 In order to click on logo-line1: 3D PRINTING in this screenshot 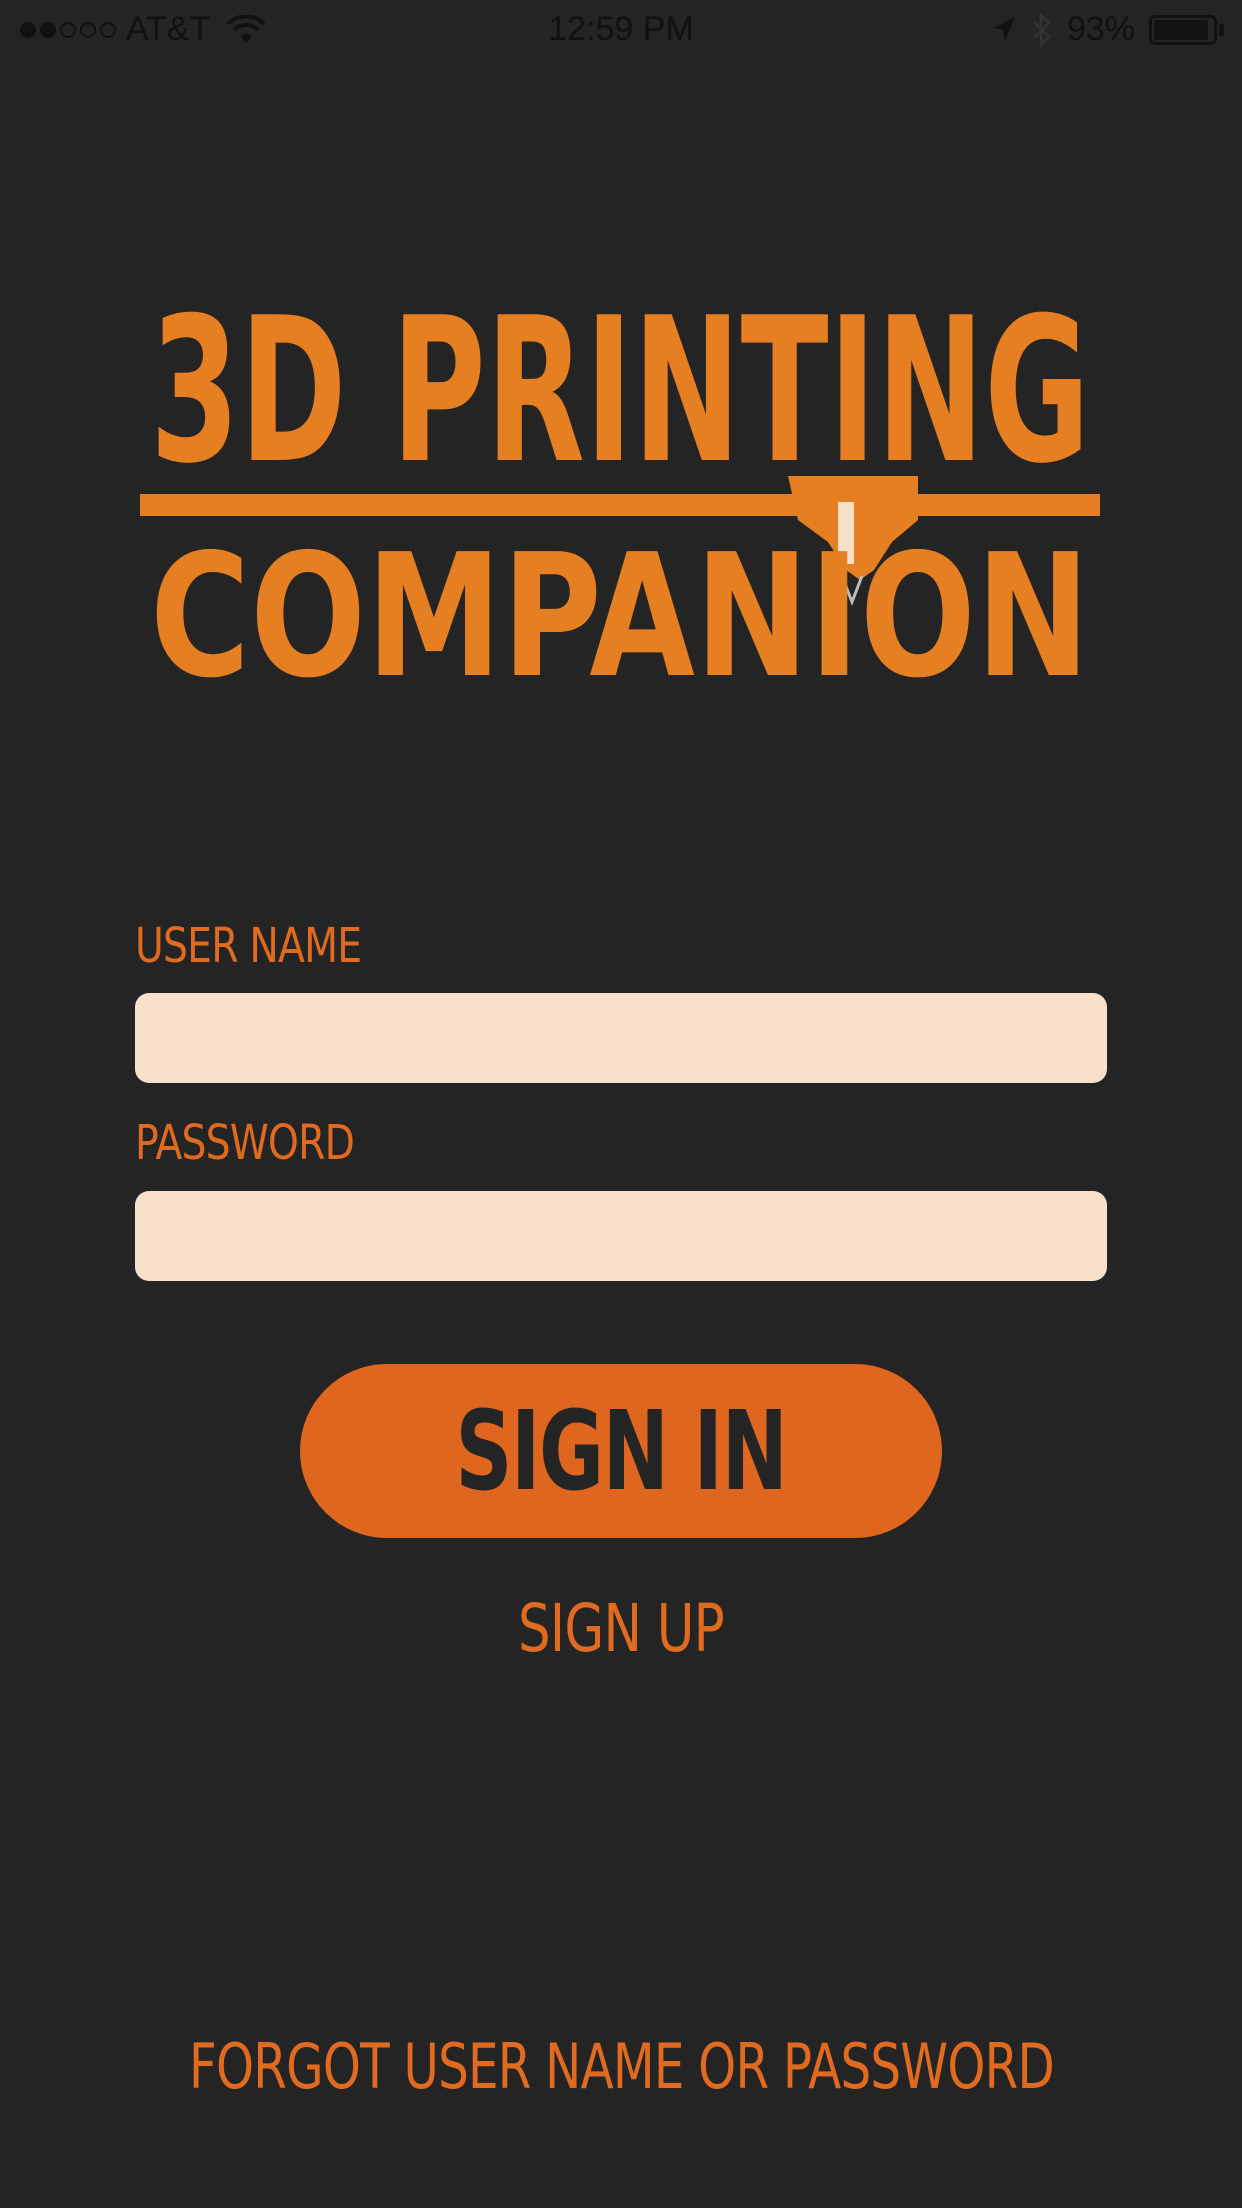, I will do `click(620, 394)`.